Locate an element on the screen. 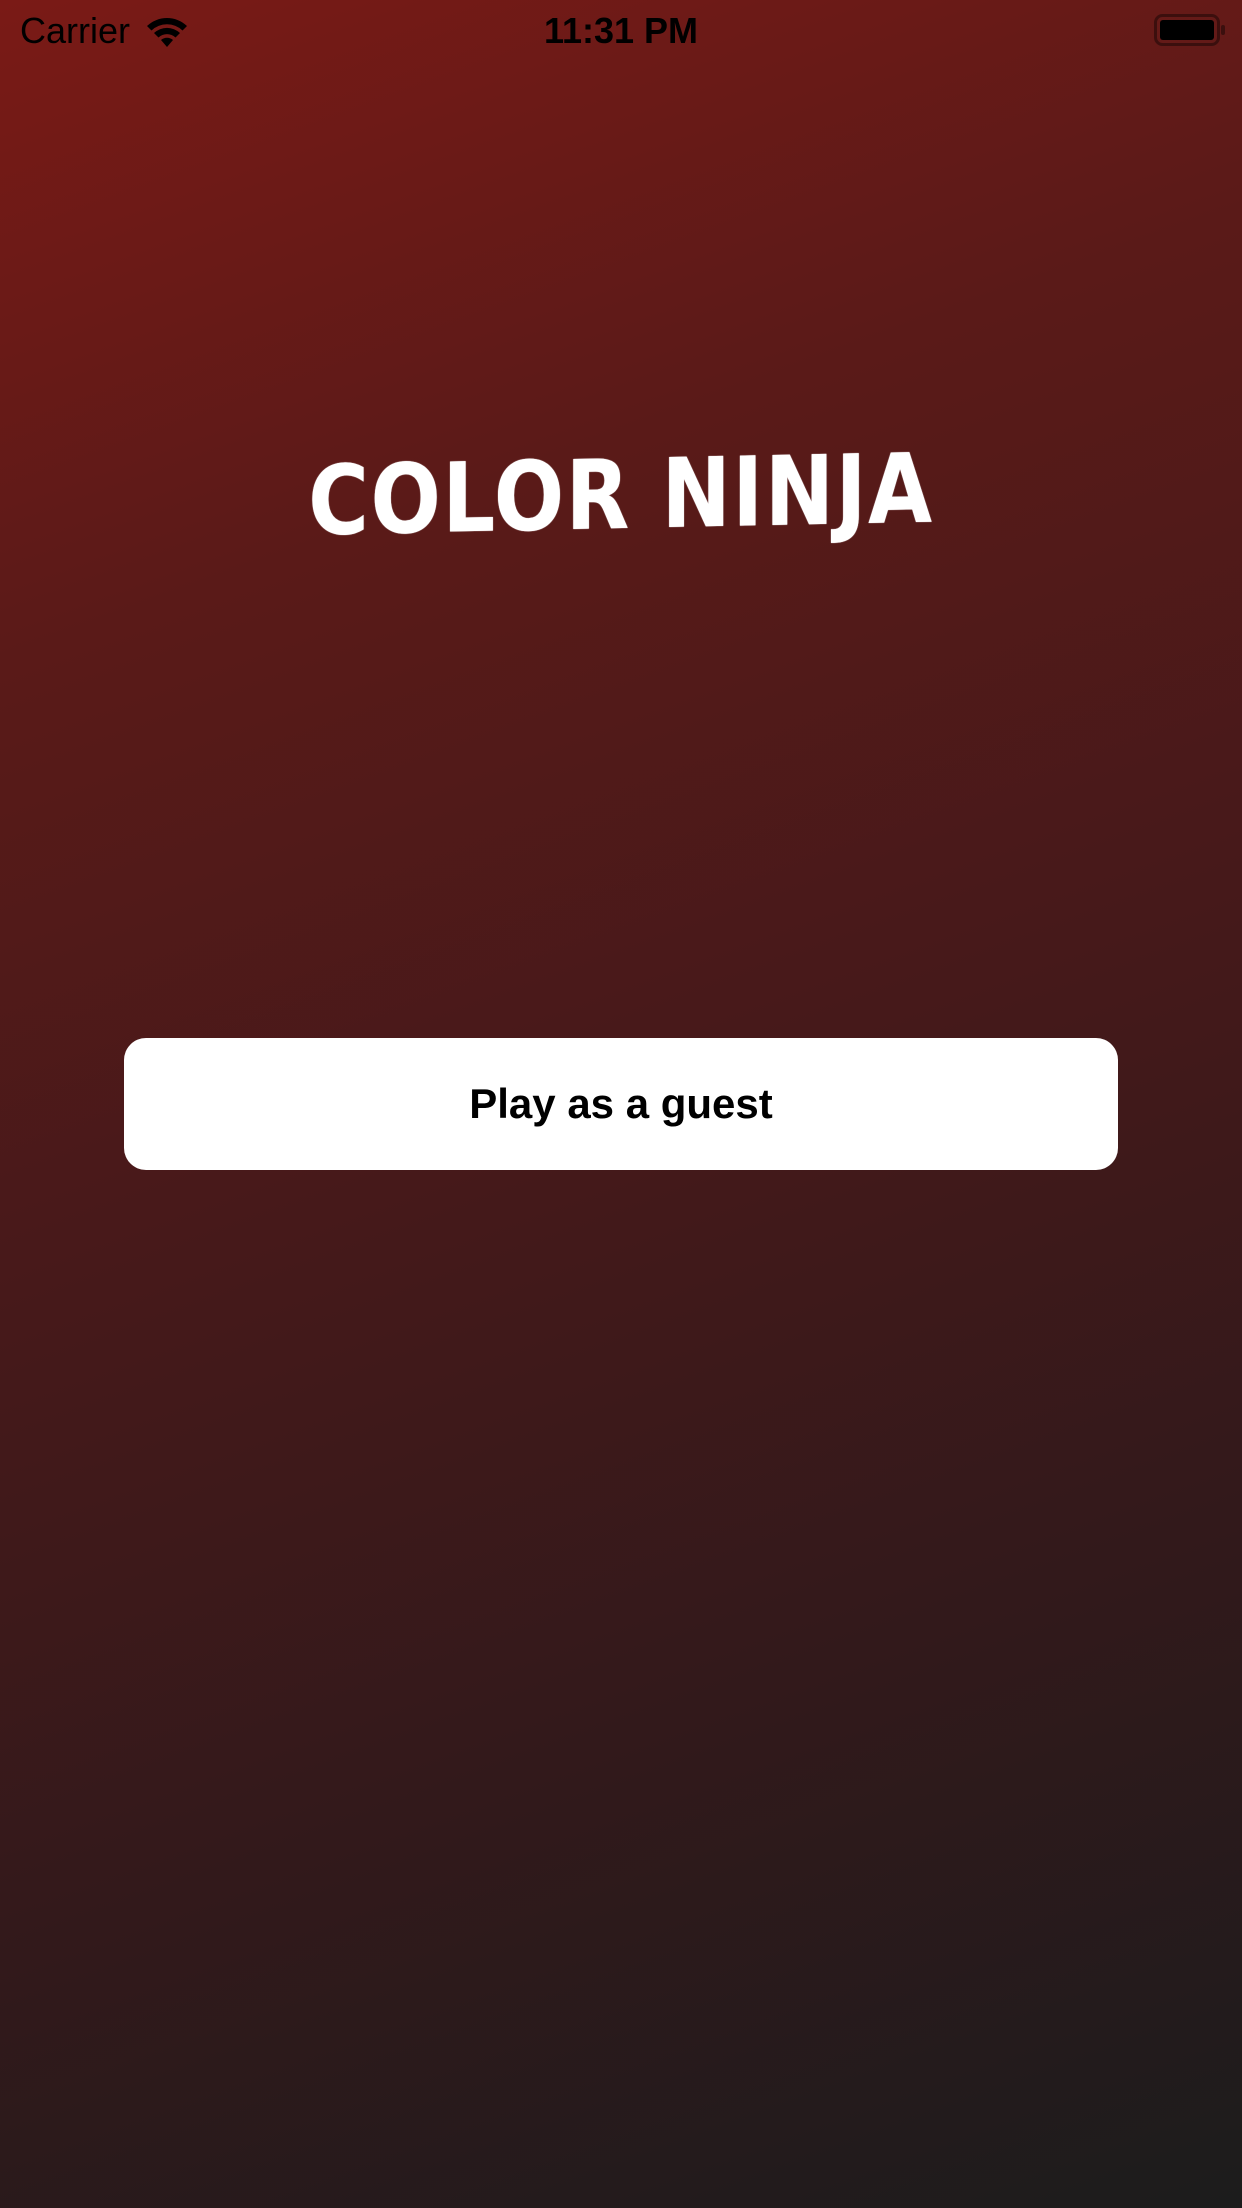  status-time: 11:31 PM is located at coordinates (621, 30).